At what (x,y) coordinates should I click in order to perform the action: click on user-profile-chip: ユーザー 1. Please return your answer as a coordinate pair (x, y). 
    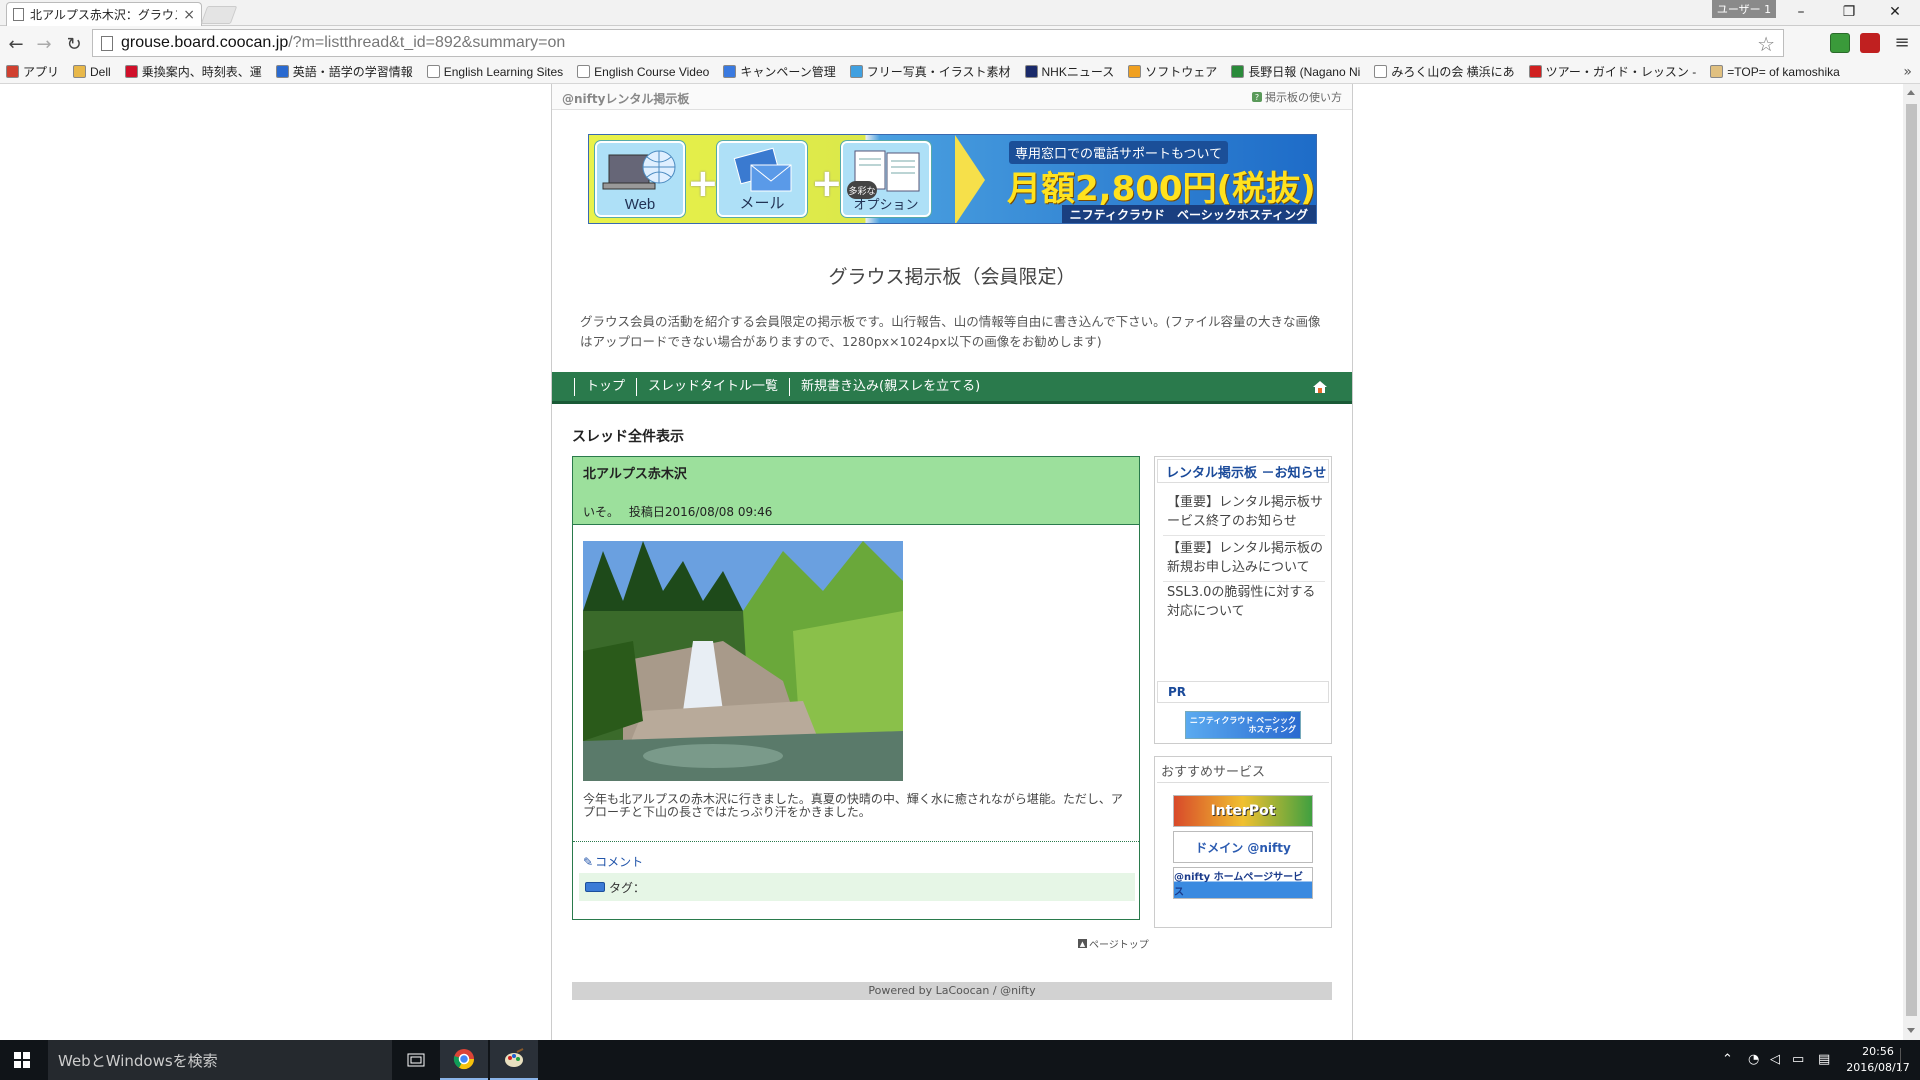
    Looking at the image, I should click on (1744, 9).